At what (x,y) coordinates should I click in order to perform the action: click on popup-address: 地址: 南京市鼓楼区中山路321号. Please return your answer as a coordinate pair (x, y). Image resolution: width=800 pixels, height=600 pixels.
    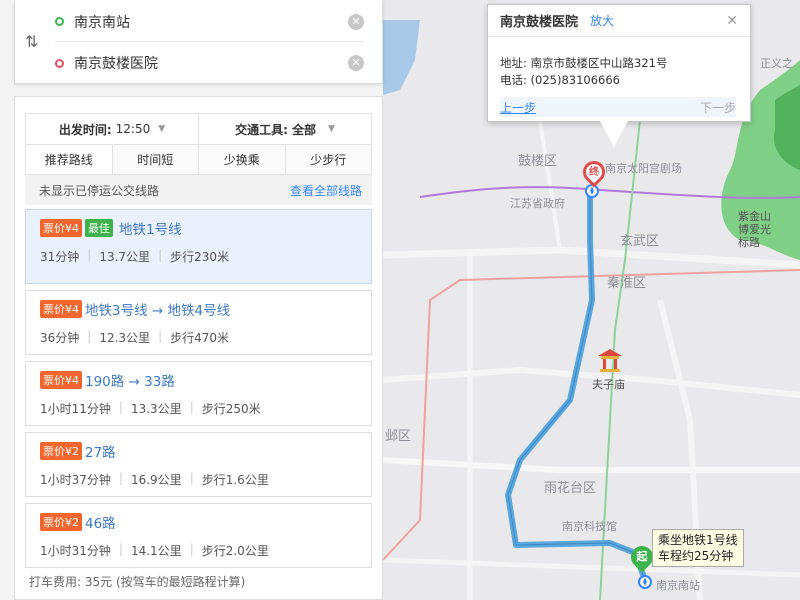
    Looking at the image, I should click on (584, 63).